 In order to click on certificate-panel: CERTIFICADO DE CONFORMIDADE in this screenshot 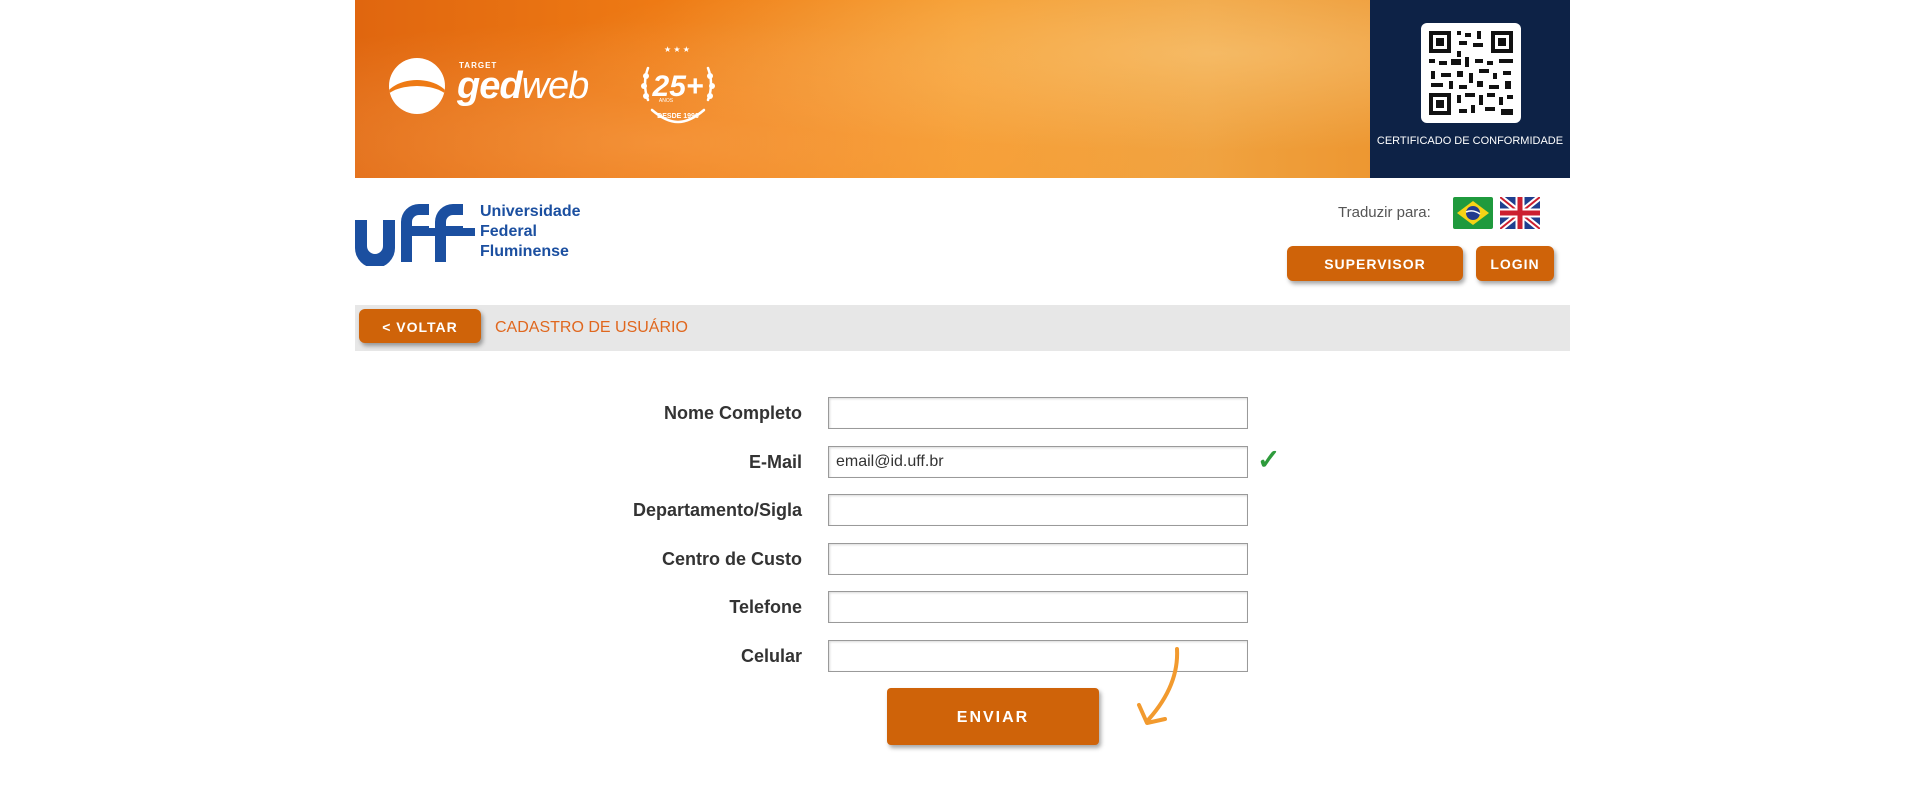, I will do `click(1470, 89)`.